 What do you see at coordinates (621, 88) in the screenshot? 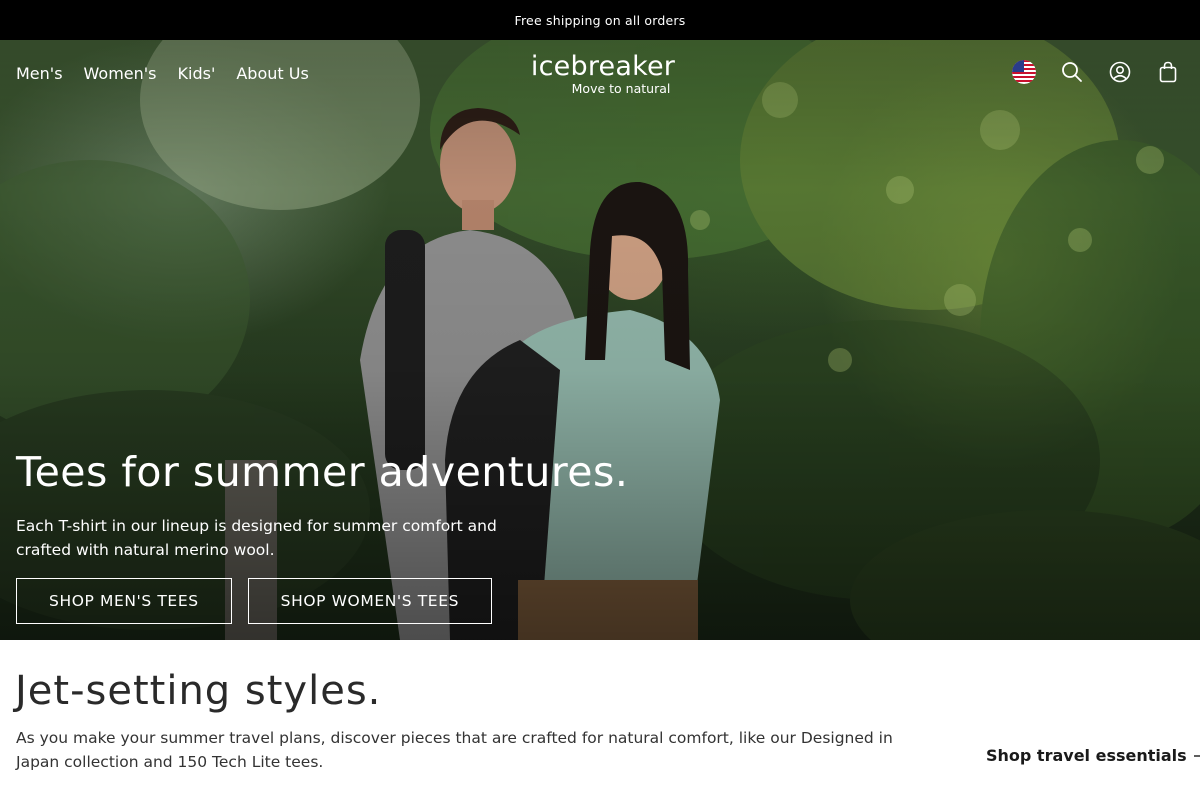
I see `logo-tagline: Move to natural` at bounding box center [621, 88].